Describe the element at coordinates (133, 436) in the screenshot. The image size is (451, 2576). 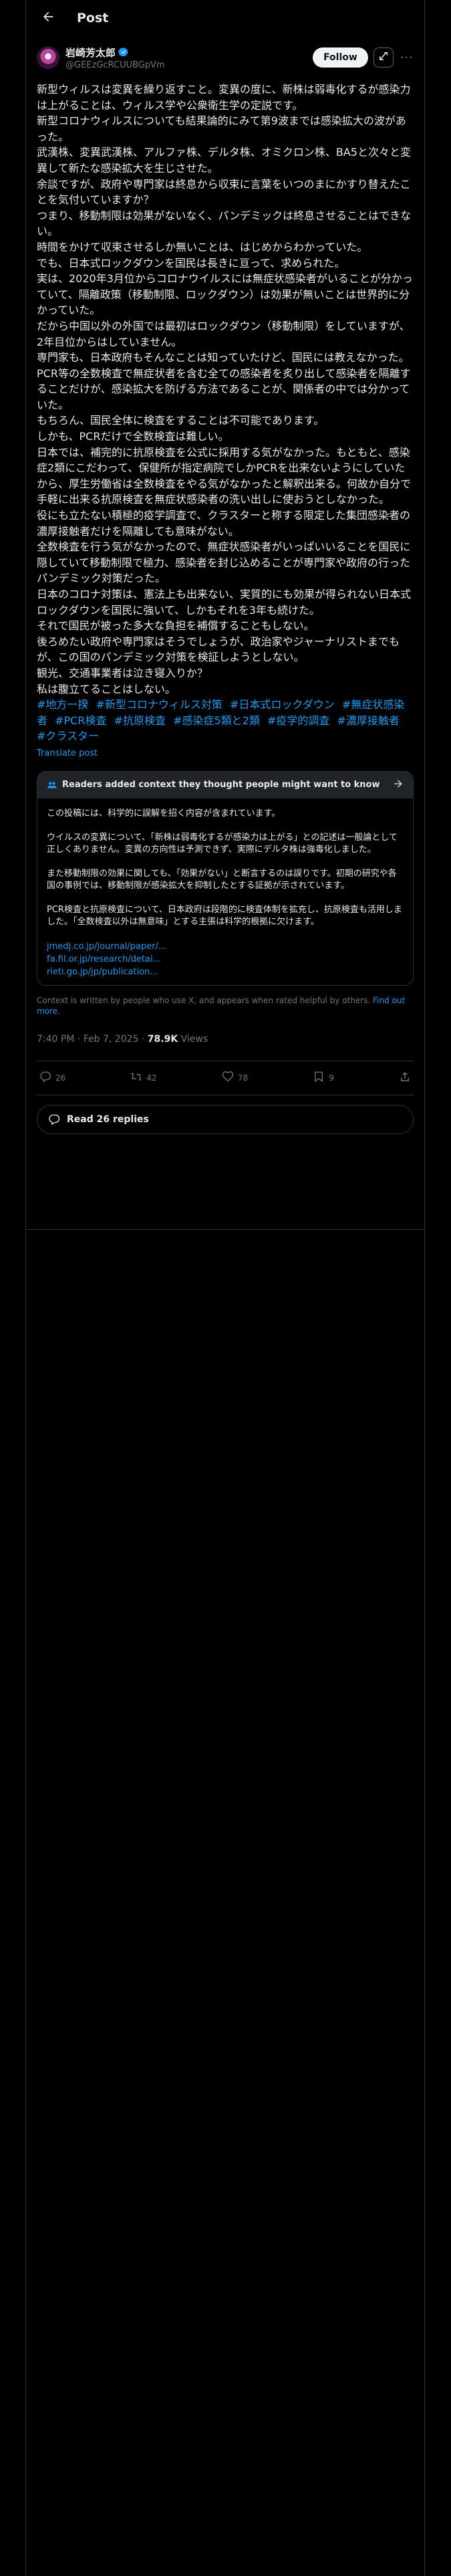
I see `tweet-line: しかも、PCRだけで全数検査は難しい。` at that location.